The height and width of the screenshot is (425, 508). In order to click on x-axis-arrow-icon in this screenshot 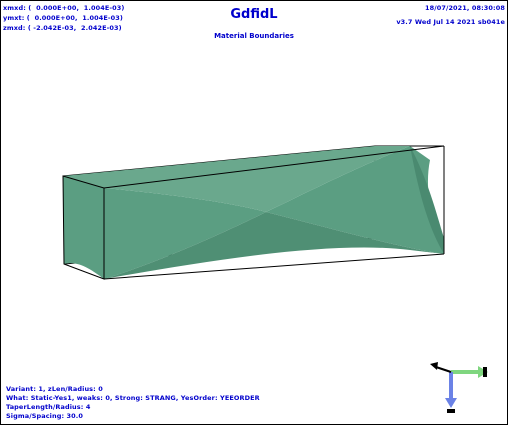, I will do `click(469, 372)`.